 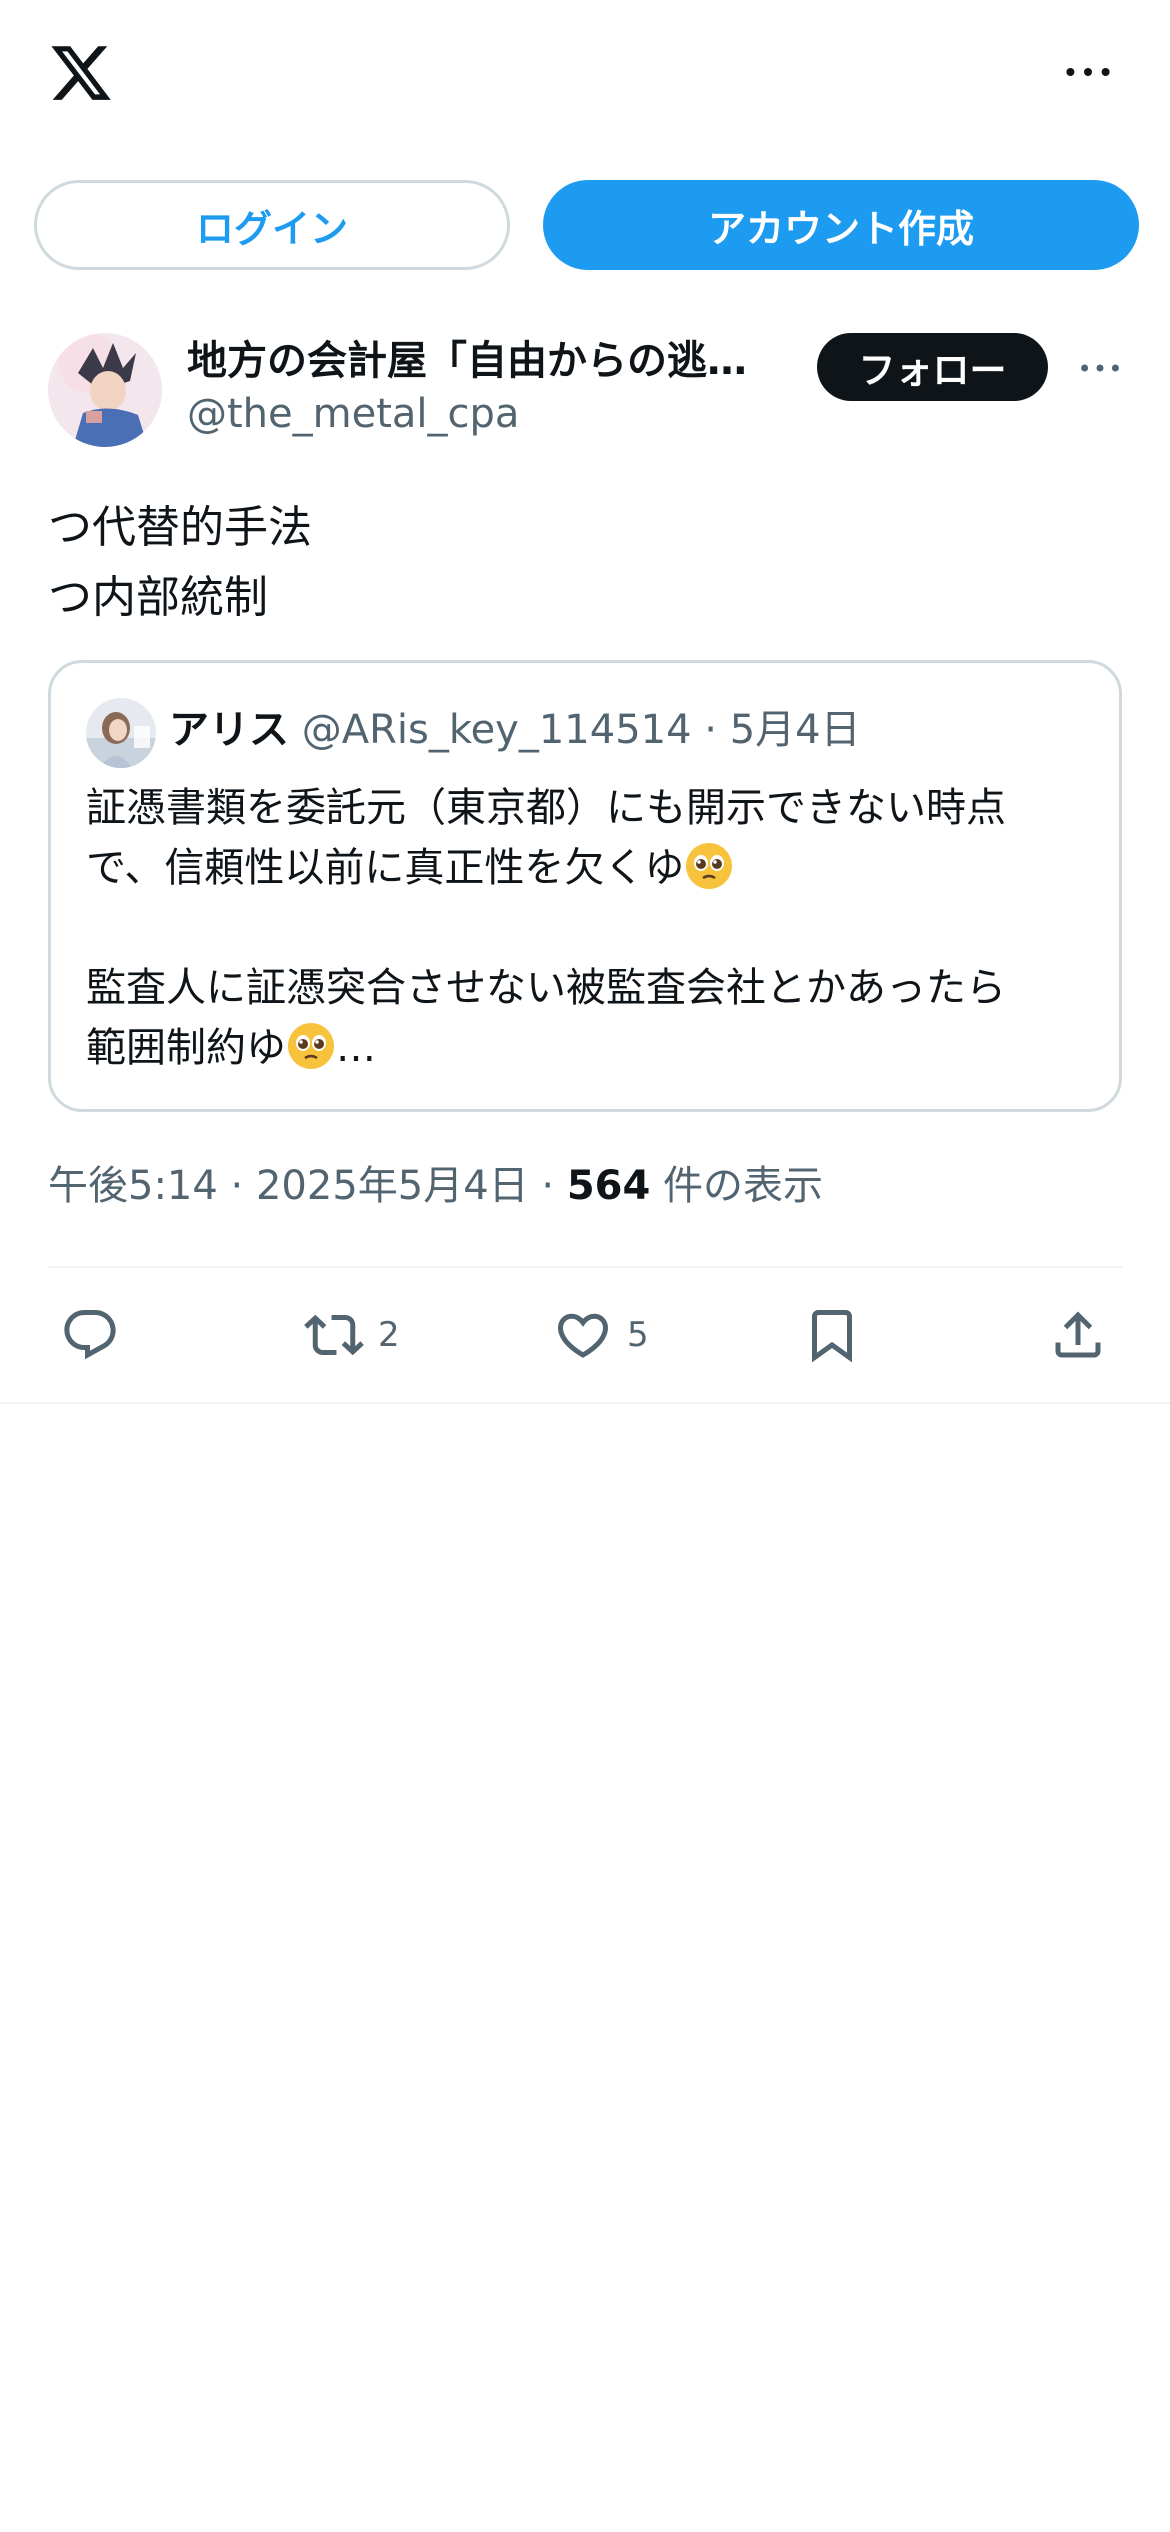 I want to click on like-button: 5, so click(x=601, y=1335).